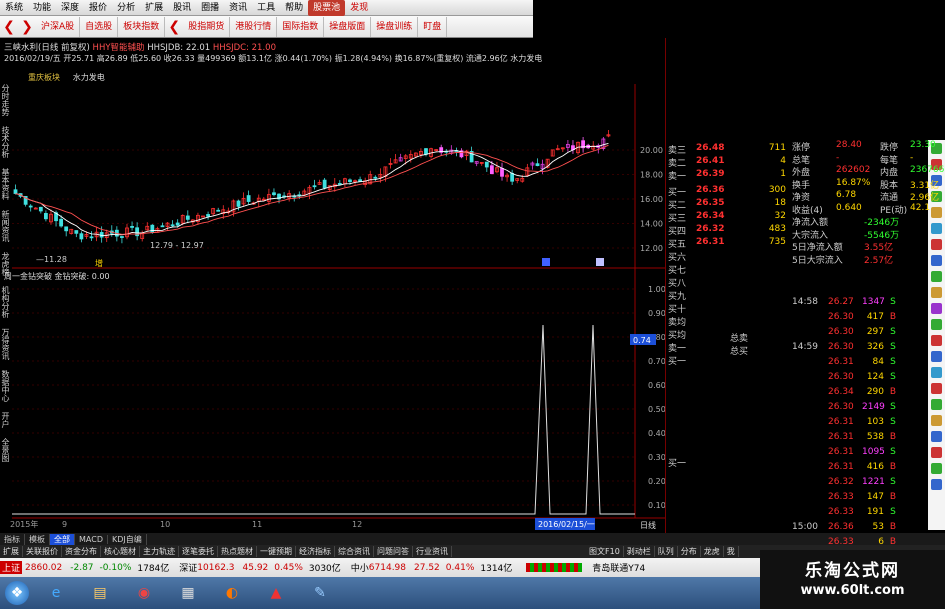 The image size is (945, 609). I want to click on order-book-row: 卖二 26.41 4, so click(727, 162).